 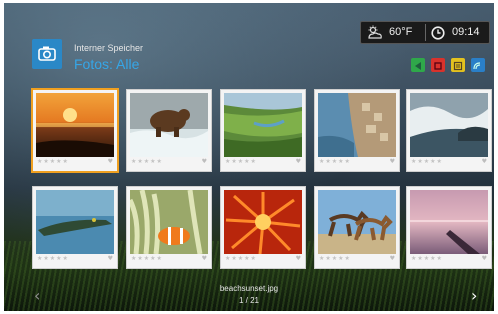 I want to click on temperature: 60°F, so click(x=401, y=32).